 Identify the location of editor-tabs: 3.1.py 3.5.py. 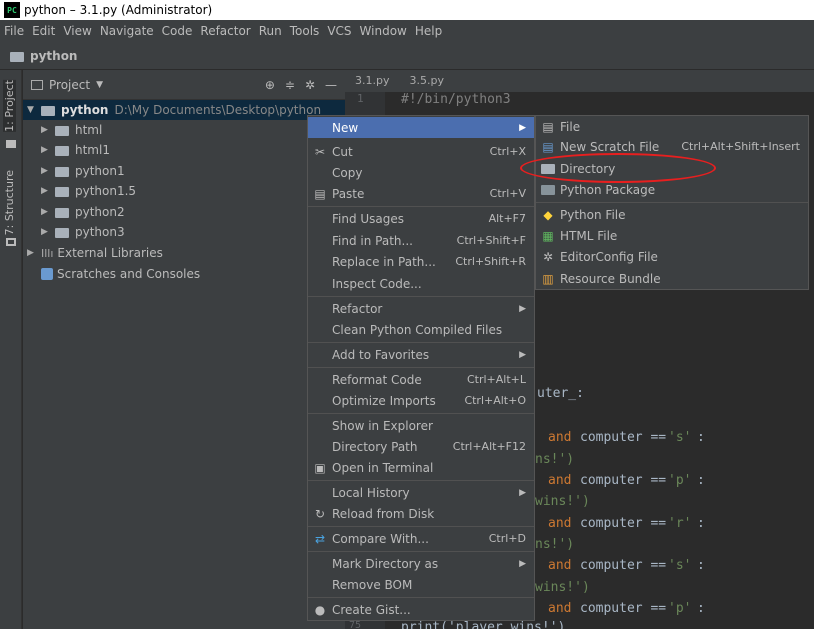
(579, 81).